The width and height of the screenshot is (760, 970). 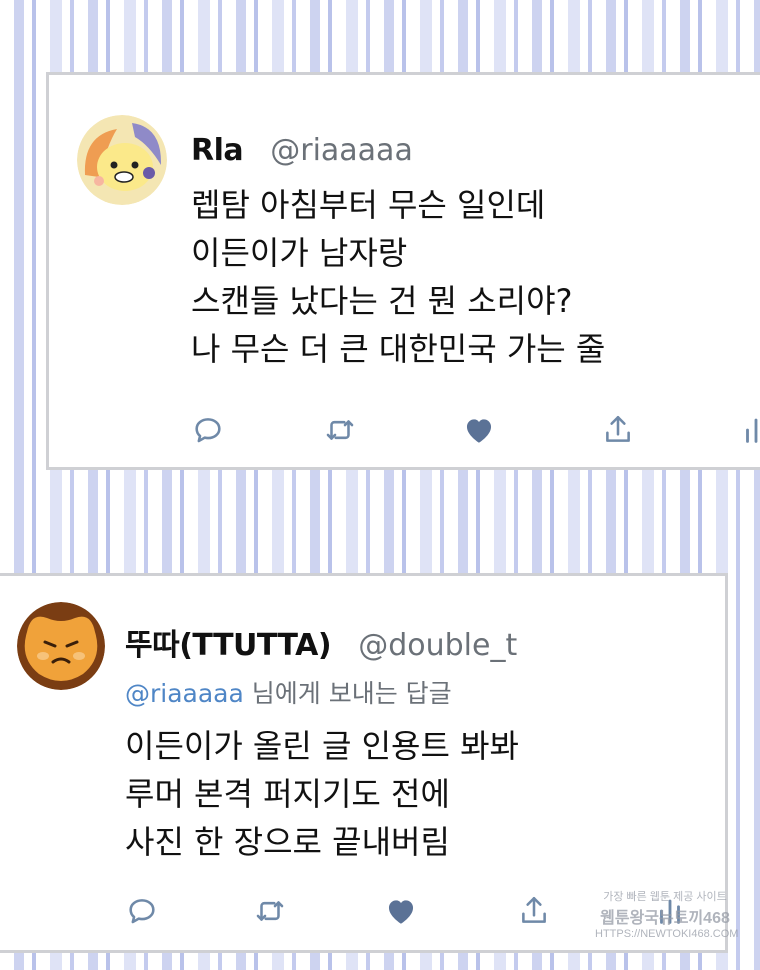 What do you see at coordinates (217, 150) in the screenshot?
I see `author-name: Rla` at bounding box center [217, 150].